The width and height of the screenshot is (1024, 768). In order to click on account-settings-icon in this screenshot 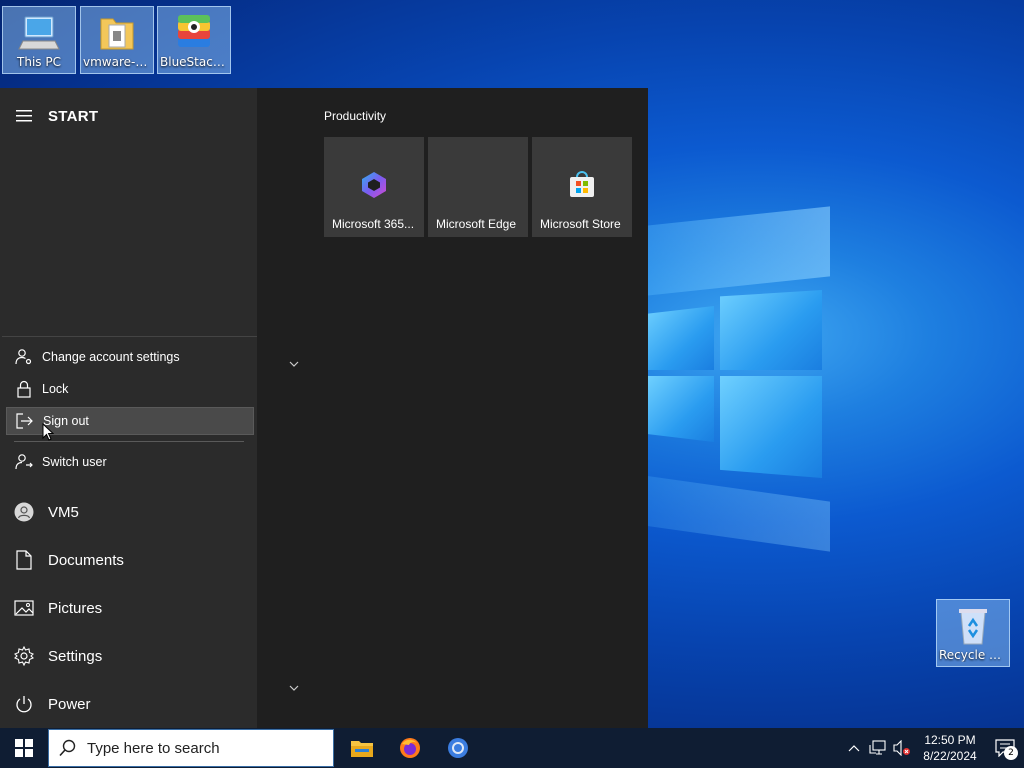, I will do `click(24, 357)`.